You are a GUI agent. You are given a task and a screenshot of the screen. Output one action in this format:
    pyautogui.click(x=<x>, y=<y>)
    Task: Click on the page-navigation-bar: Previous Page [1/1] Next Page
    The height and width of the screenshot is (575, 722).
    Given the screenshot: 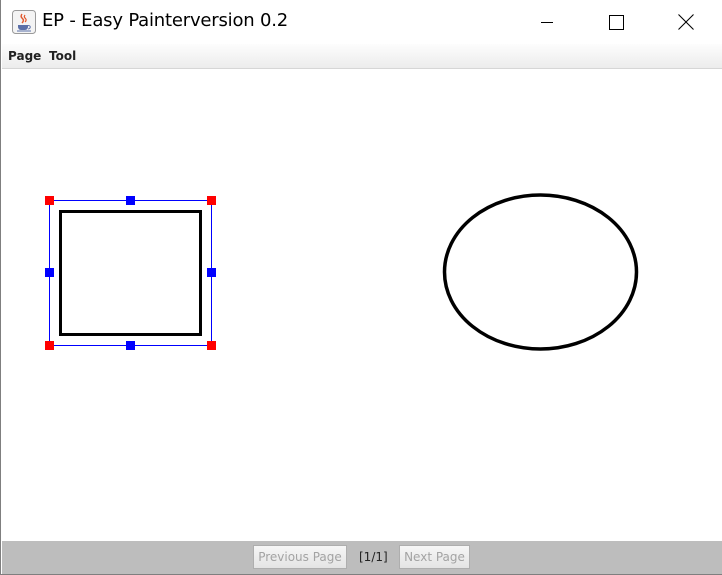 What is the action you would take?
    pyautogui.click(x=362, y=557)
    